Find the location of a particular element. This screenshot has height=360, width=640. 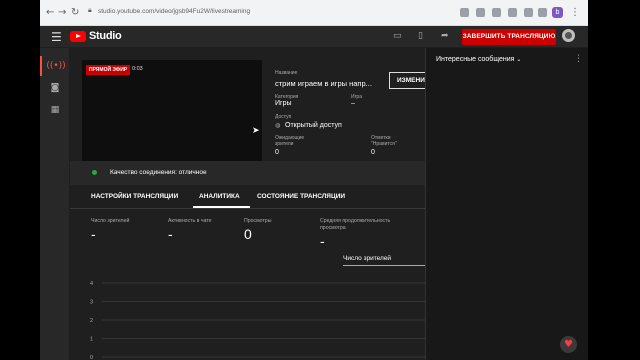

left-sidebar: ((•)) ◙ ▦ is located at coordinates (55, 204).